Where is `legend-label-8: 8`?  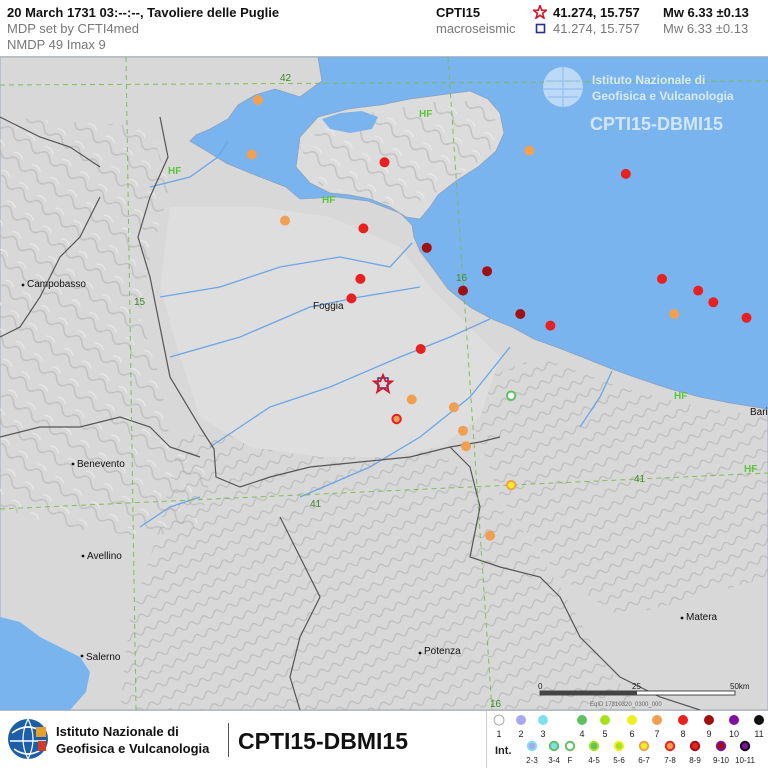 legend-label-8: 8 is located at coordinates (682, 734).